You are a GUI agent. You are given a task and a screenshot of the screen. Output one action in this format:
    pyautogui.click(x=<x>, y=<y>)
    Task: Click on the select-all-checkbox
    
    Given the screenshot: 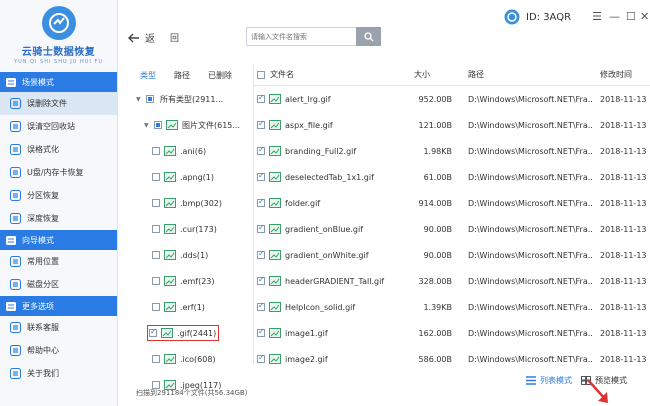 What is the action you would take?
    pyautogui.click(x=261, y=74)
    